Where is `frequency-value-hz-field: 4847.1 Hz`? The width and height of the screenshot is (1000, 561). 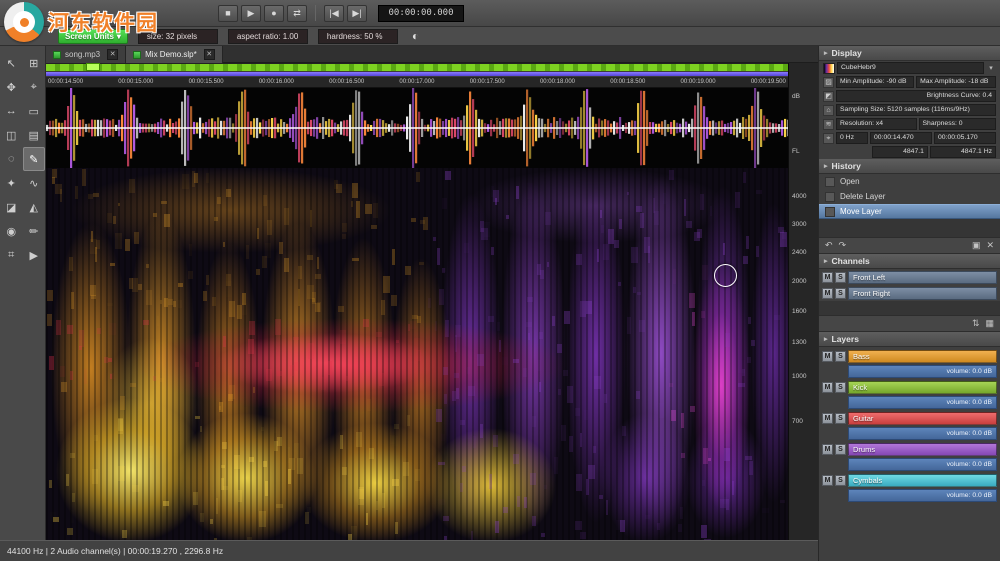 frequency-value-hz-field: 4847.1 Hz is located at coordinates (962, 152).